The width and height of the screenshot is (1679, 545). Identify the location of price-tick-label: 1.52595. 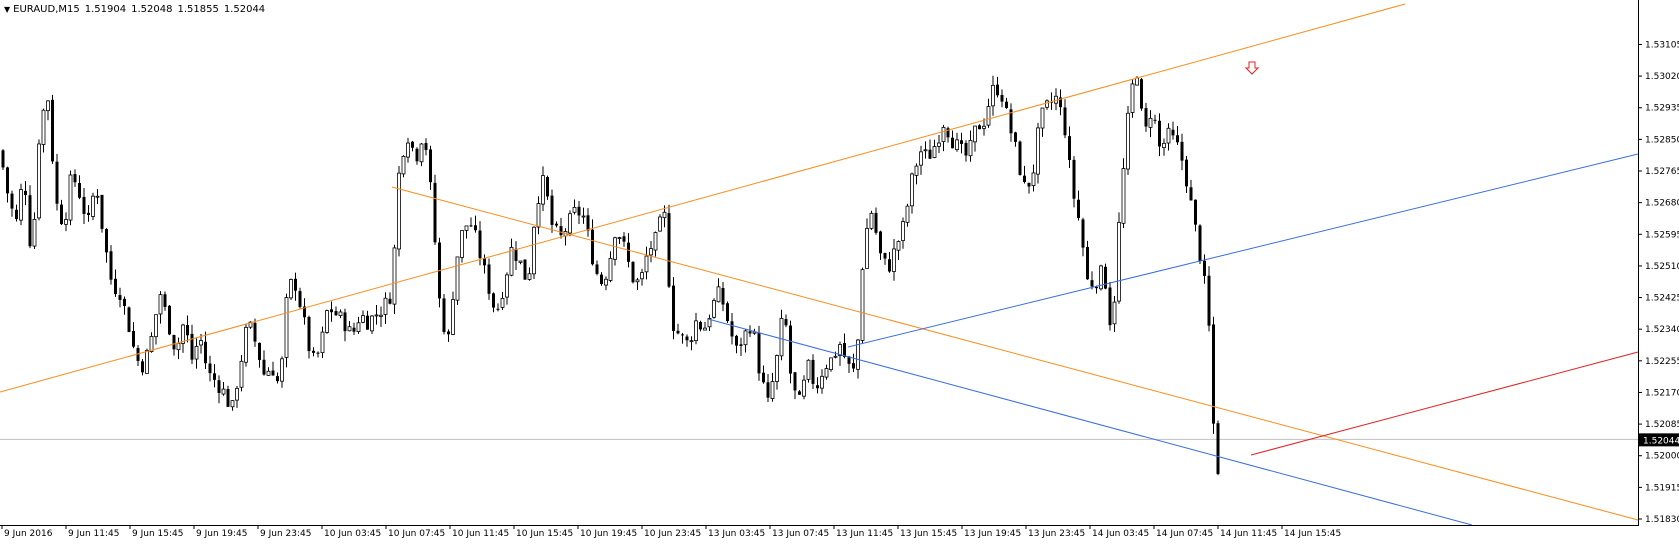
(1662, 235).